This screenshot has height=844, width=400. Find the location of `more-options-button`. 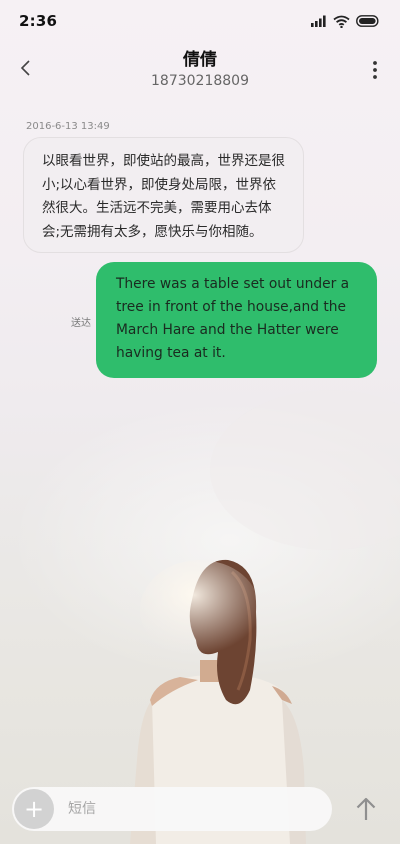

more-options-button is located at coordinates (375, 70).